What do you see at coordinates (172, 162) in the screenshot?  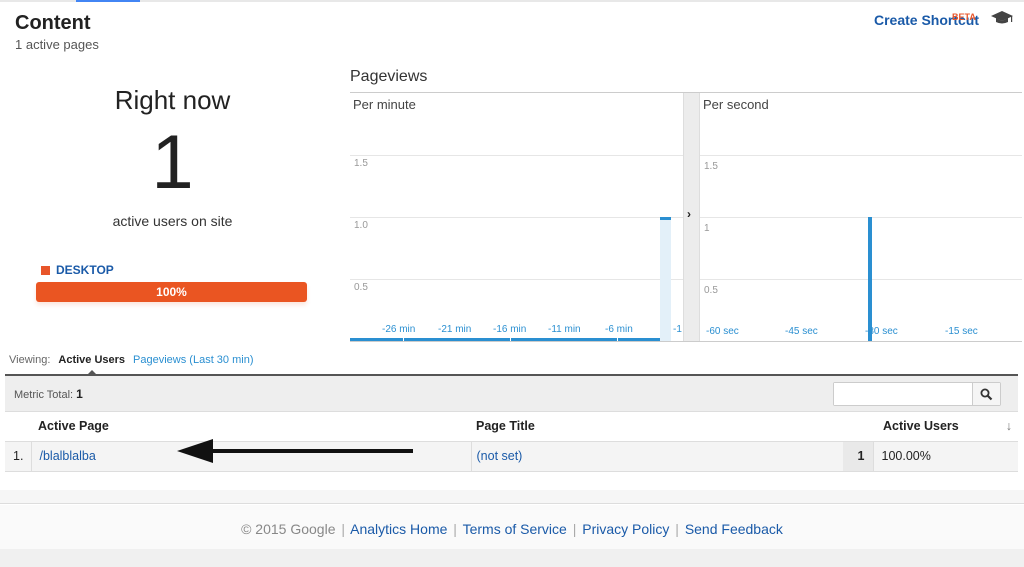 I see `active-users-count: 1` at bounding box center [172, 162].